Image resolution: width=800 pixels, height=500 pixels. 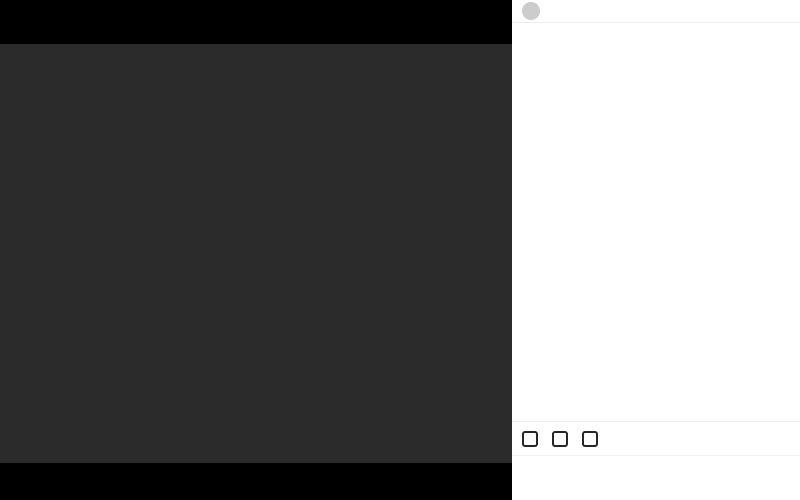 What do you see at coordinates (590, 439) in the screenshot?
I see `share-icon` at bounding box center [590, 439].